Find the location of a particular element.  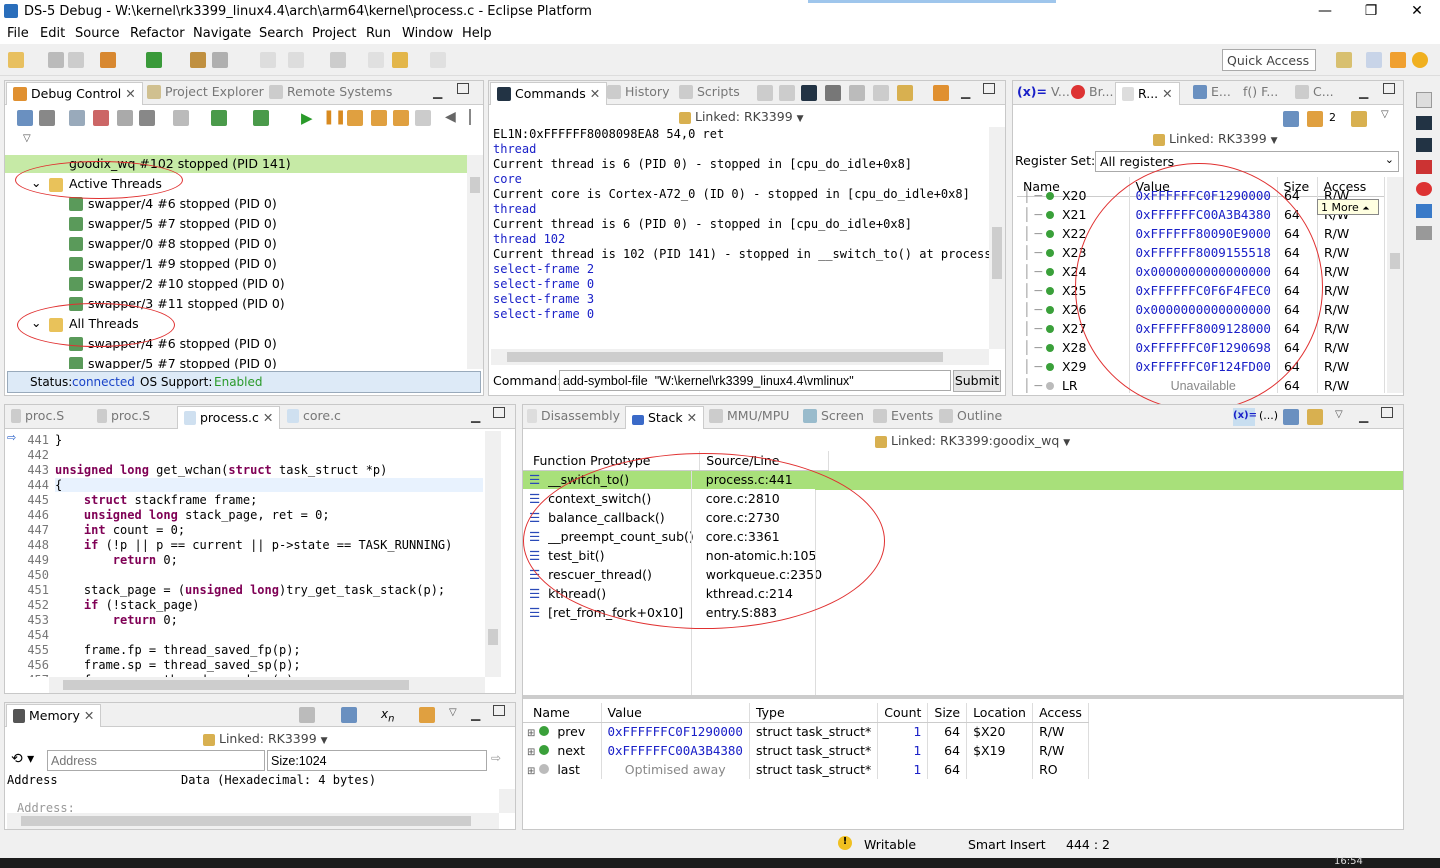

connect-icon is located at coordinates (77, 118).